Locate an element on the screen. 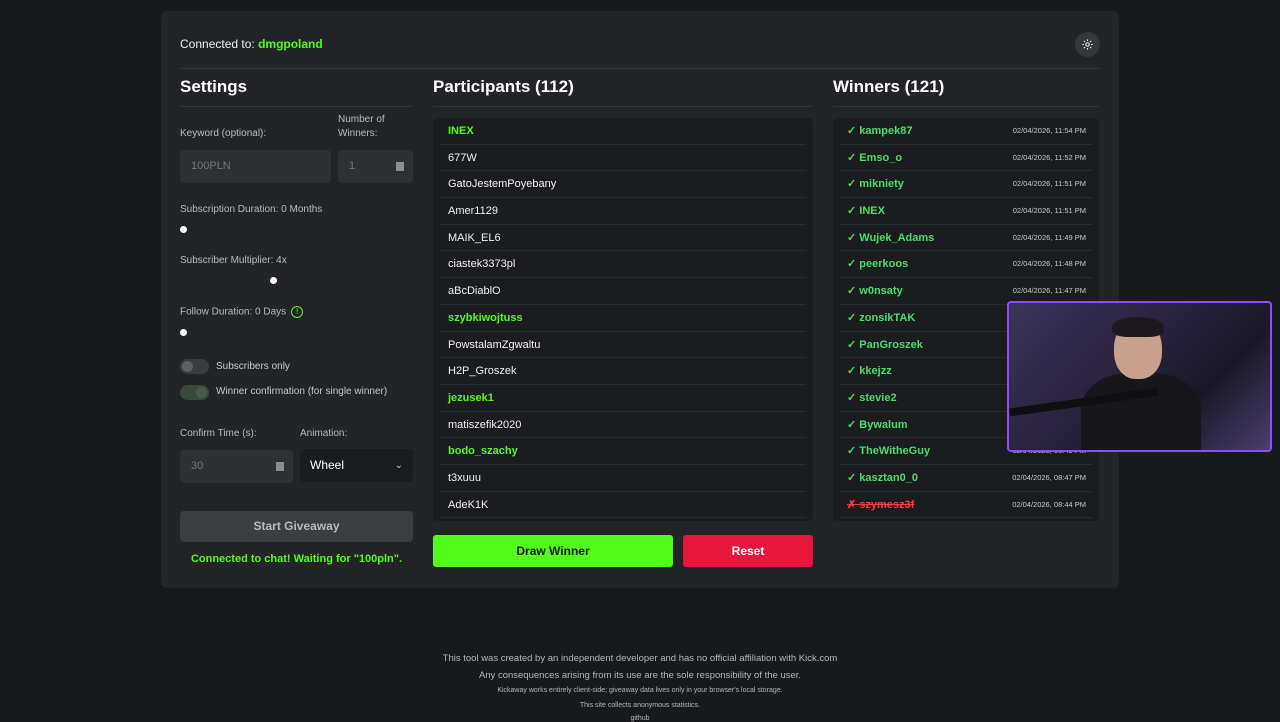  participant-row: t3xuuu is located at coordinates (623, 478).